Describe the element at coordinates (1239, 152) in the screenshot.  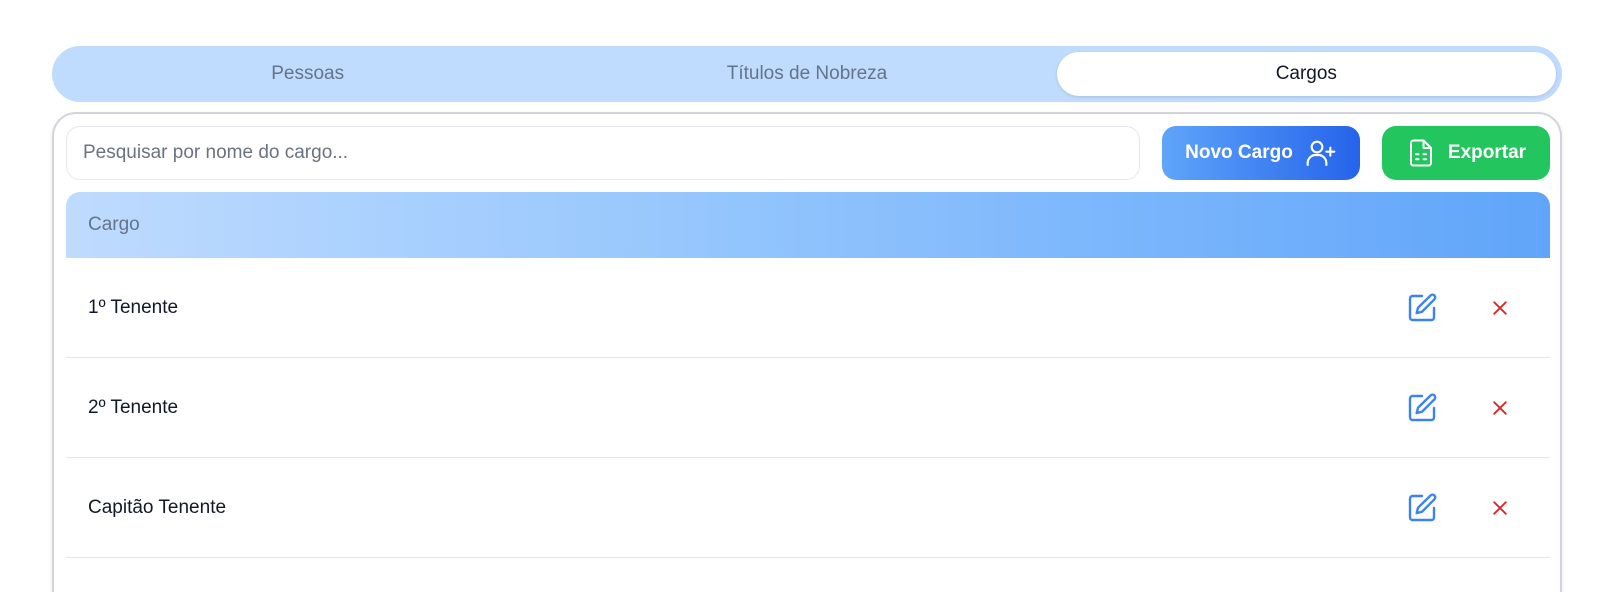
I see `new-cargo-label: Novo Cargo` at that location.